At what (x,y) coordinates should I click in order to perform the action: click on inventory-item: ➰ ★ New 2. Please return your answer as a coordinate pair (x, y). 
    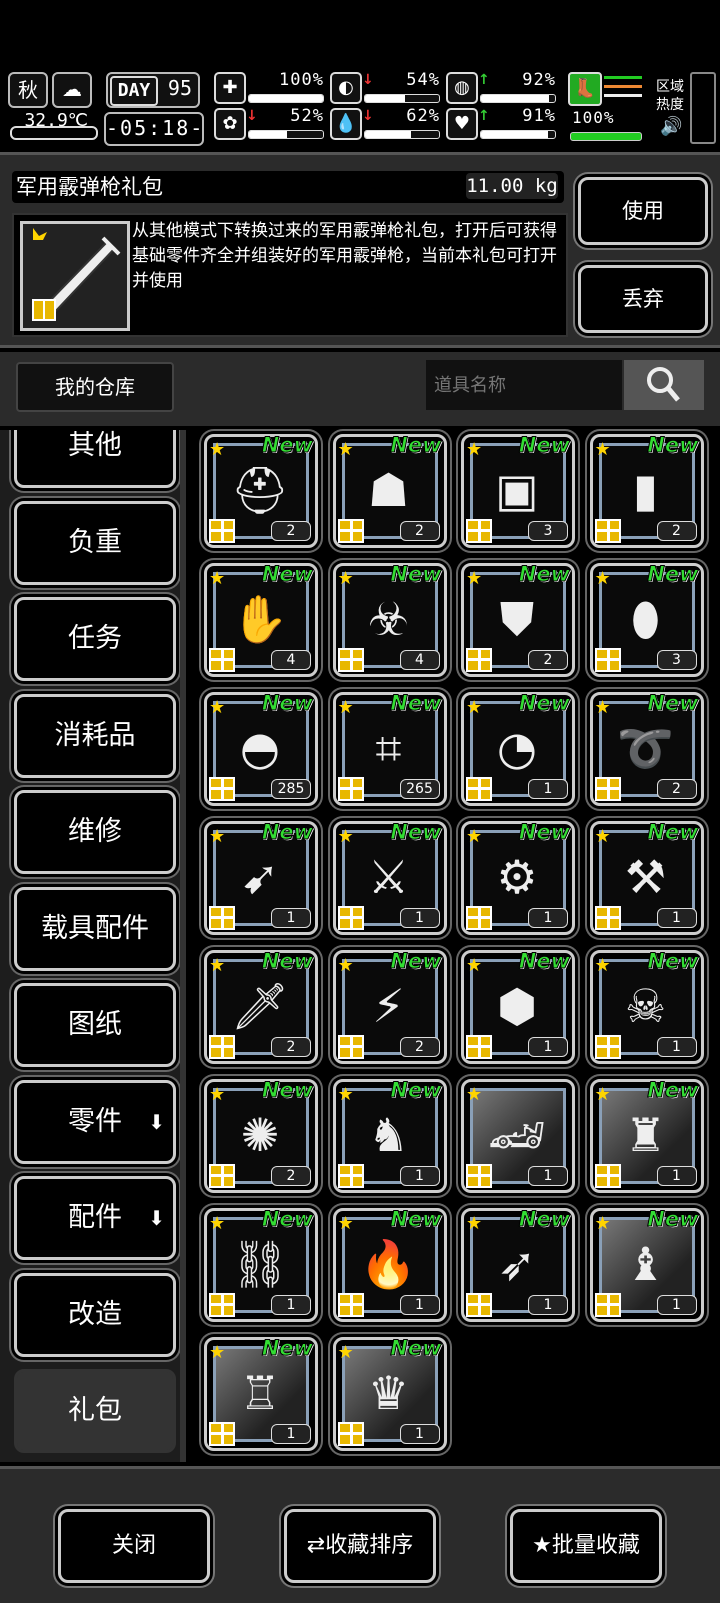
    Looking at the image, I should click on (646, 748).